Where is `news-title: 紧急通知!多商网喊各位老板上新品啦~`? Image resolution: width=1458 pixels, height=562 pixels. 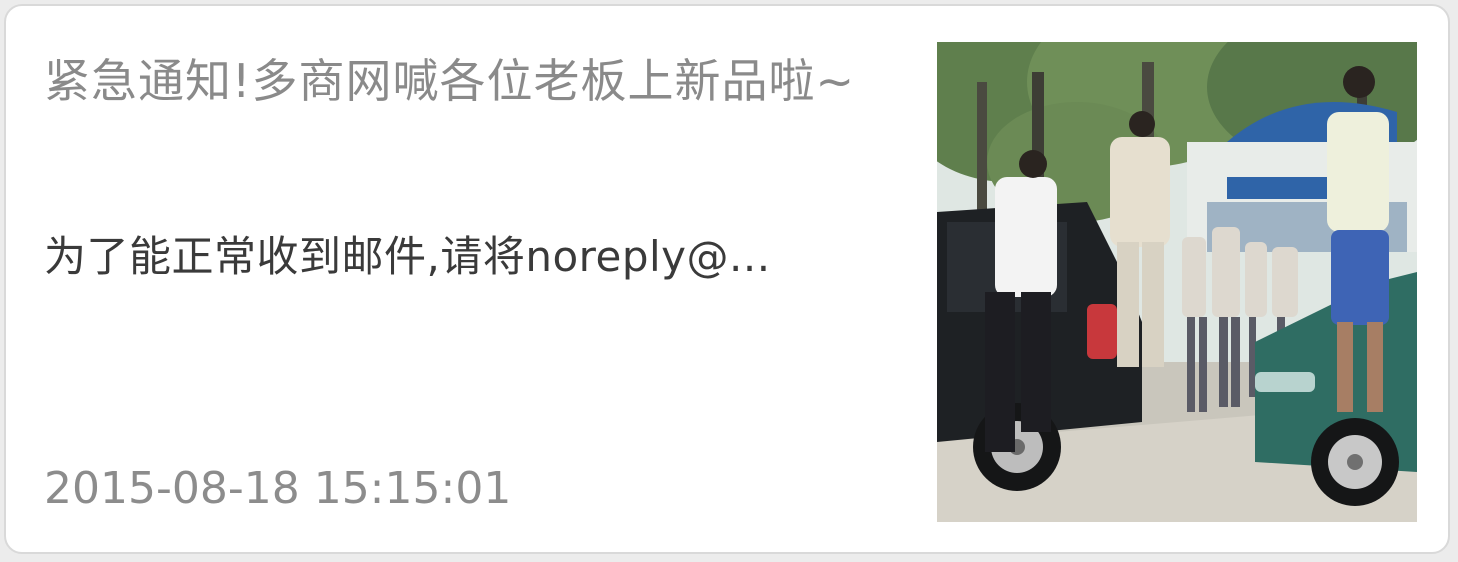
news-title: 紧急通知!多商网喊各位老板上新品啦~ is located at coordinates (449, 81).